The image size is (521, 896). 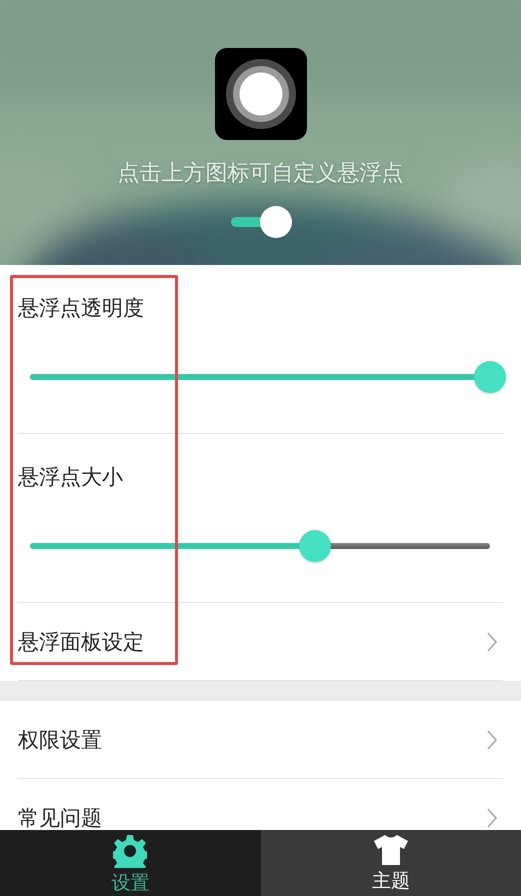 I want to click on hint-text: 点击上方图标可自定义悬浮点, so click(x=261, y=174).